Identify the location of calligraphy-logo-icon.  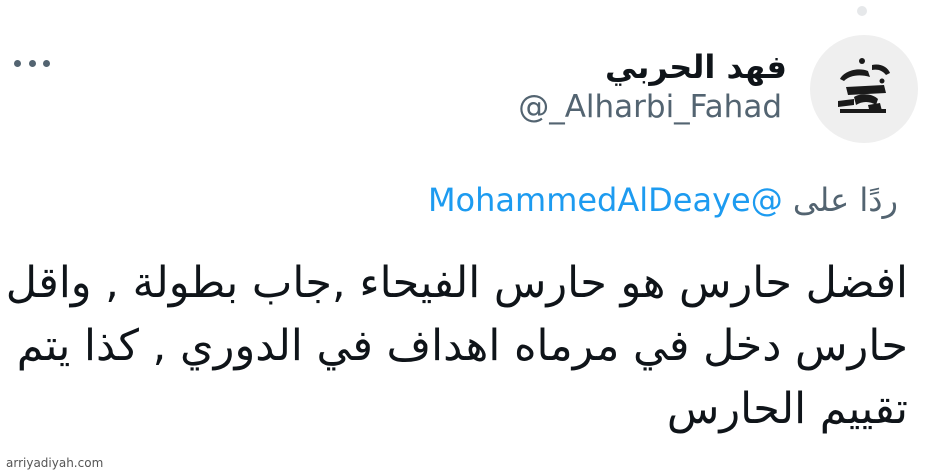
(864, 85).